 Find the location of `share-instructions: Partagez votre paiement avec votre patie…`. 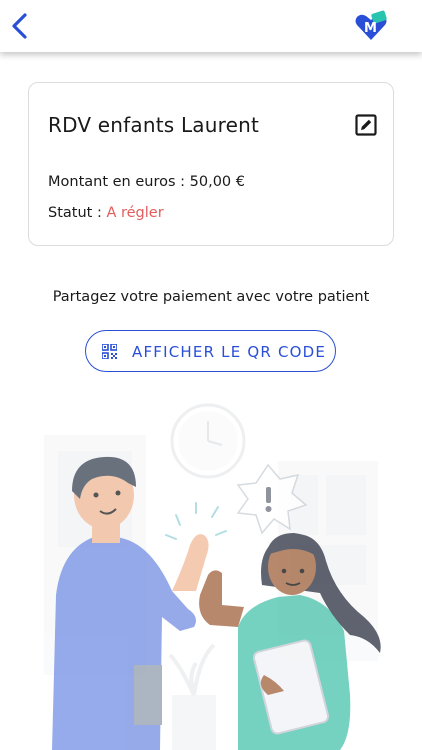

share-instructions: Partagez votre paiement avec votre patie… is located at coordinates (211, 297).